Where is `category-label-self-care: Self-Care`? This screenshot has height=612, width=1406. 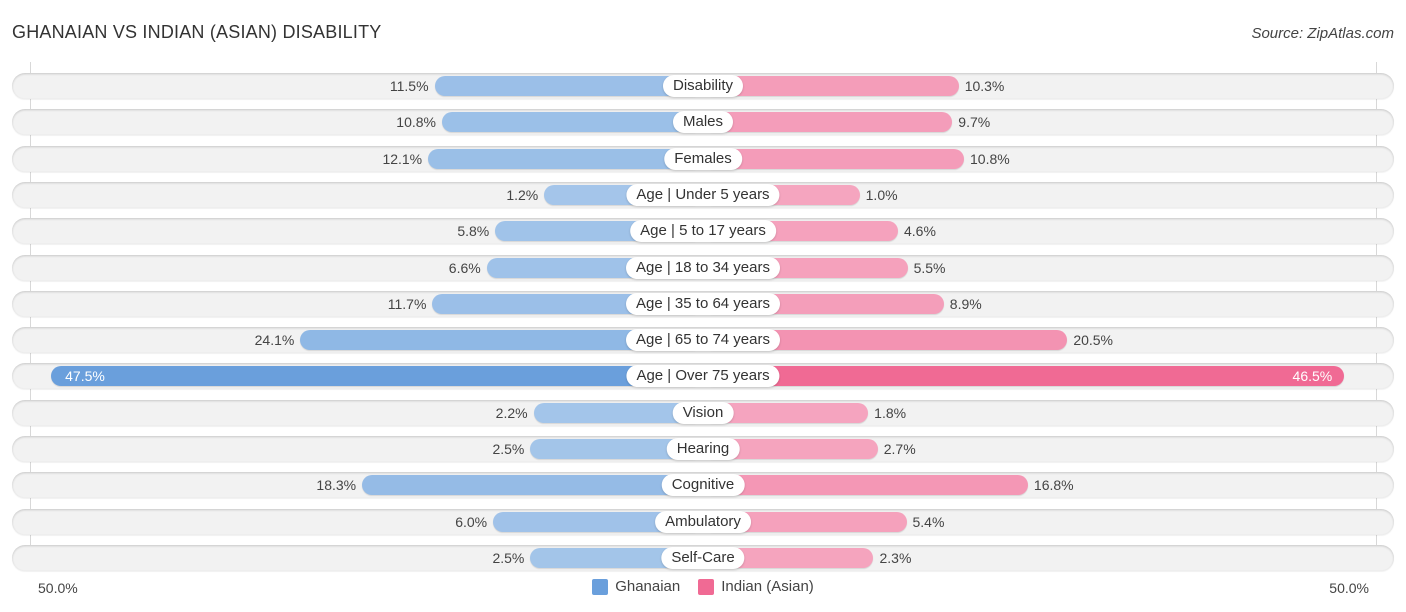 category-label-self-care: Self-Care is located at coordinates (703, 557).